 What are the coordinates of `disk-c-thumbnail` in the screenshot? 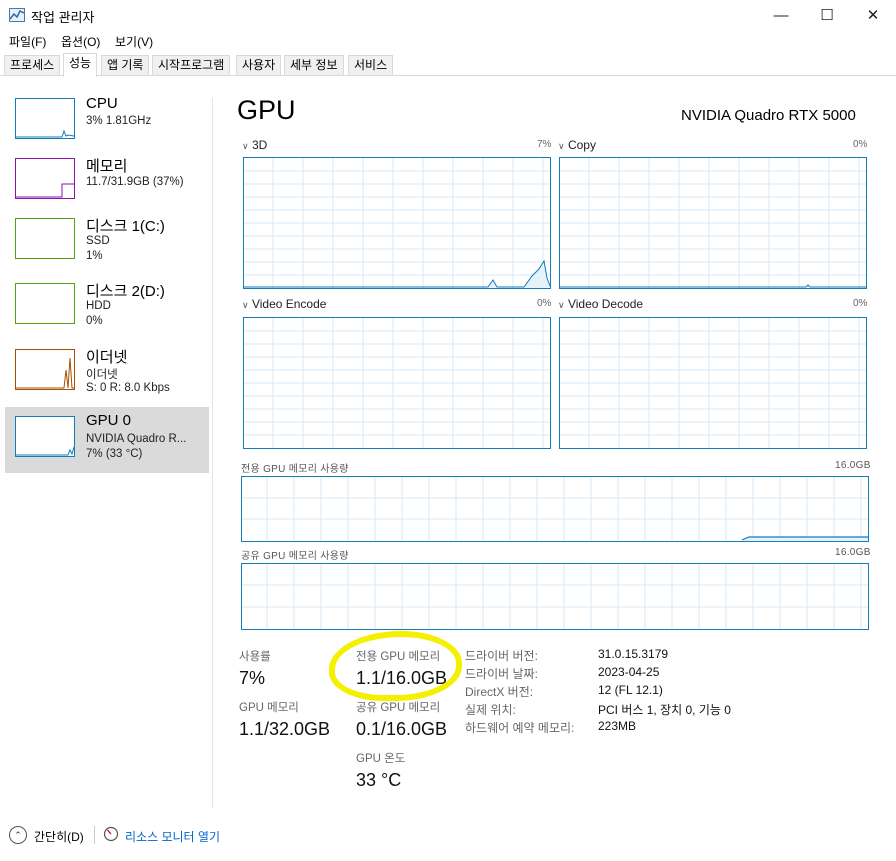 It's located at (45, 238).